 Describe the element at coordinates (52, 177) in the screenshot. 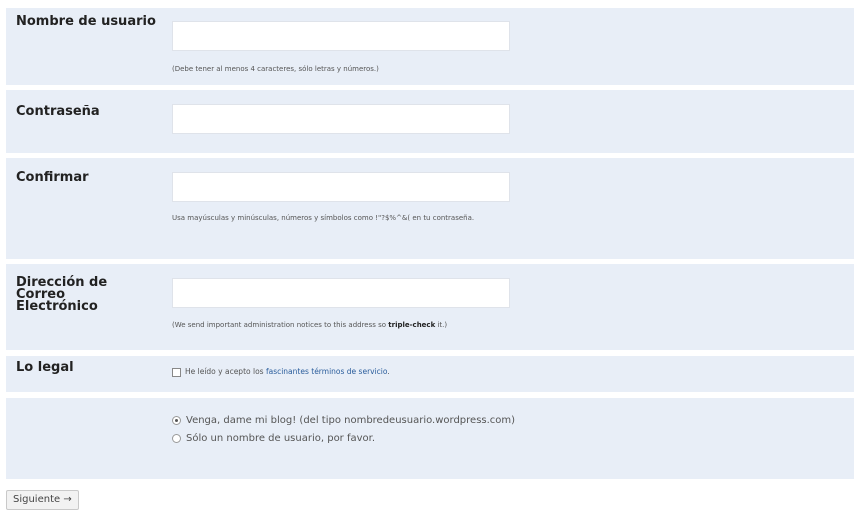

I see `confirm-label: Confirmar` at that location.